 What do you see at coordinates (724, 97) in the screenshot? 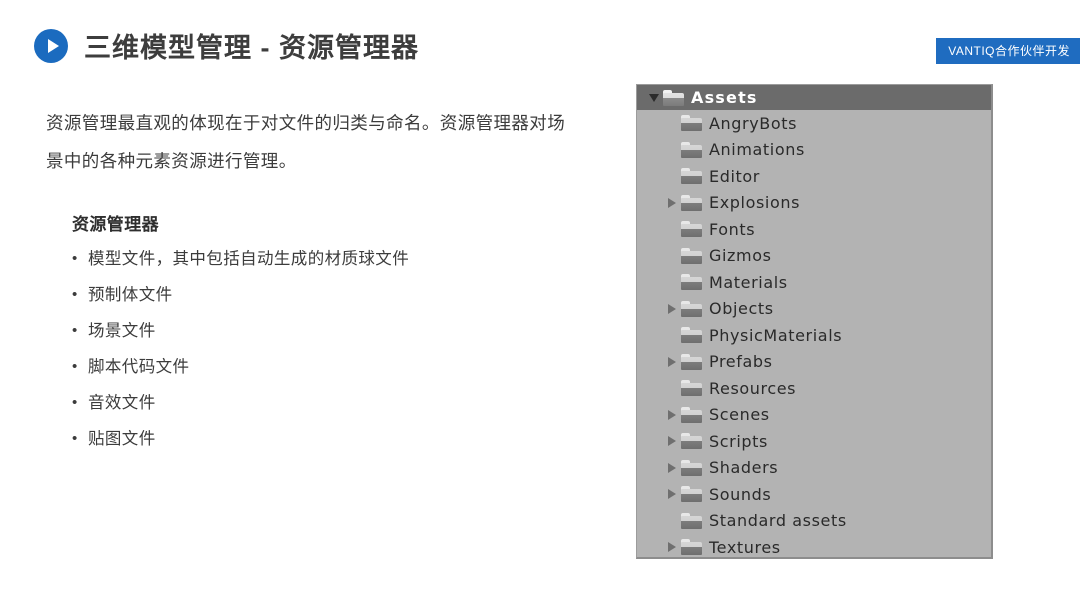
I see `tree-row-label: Assets` at bounding box center [724, 97].